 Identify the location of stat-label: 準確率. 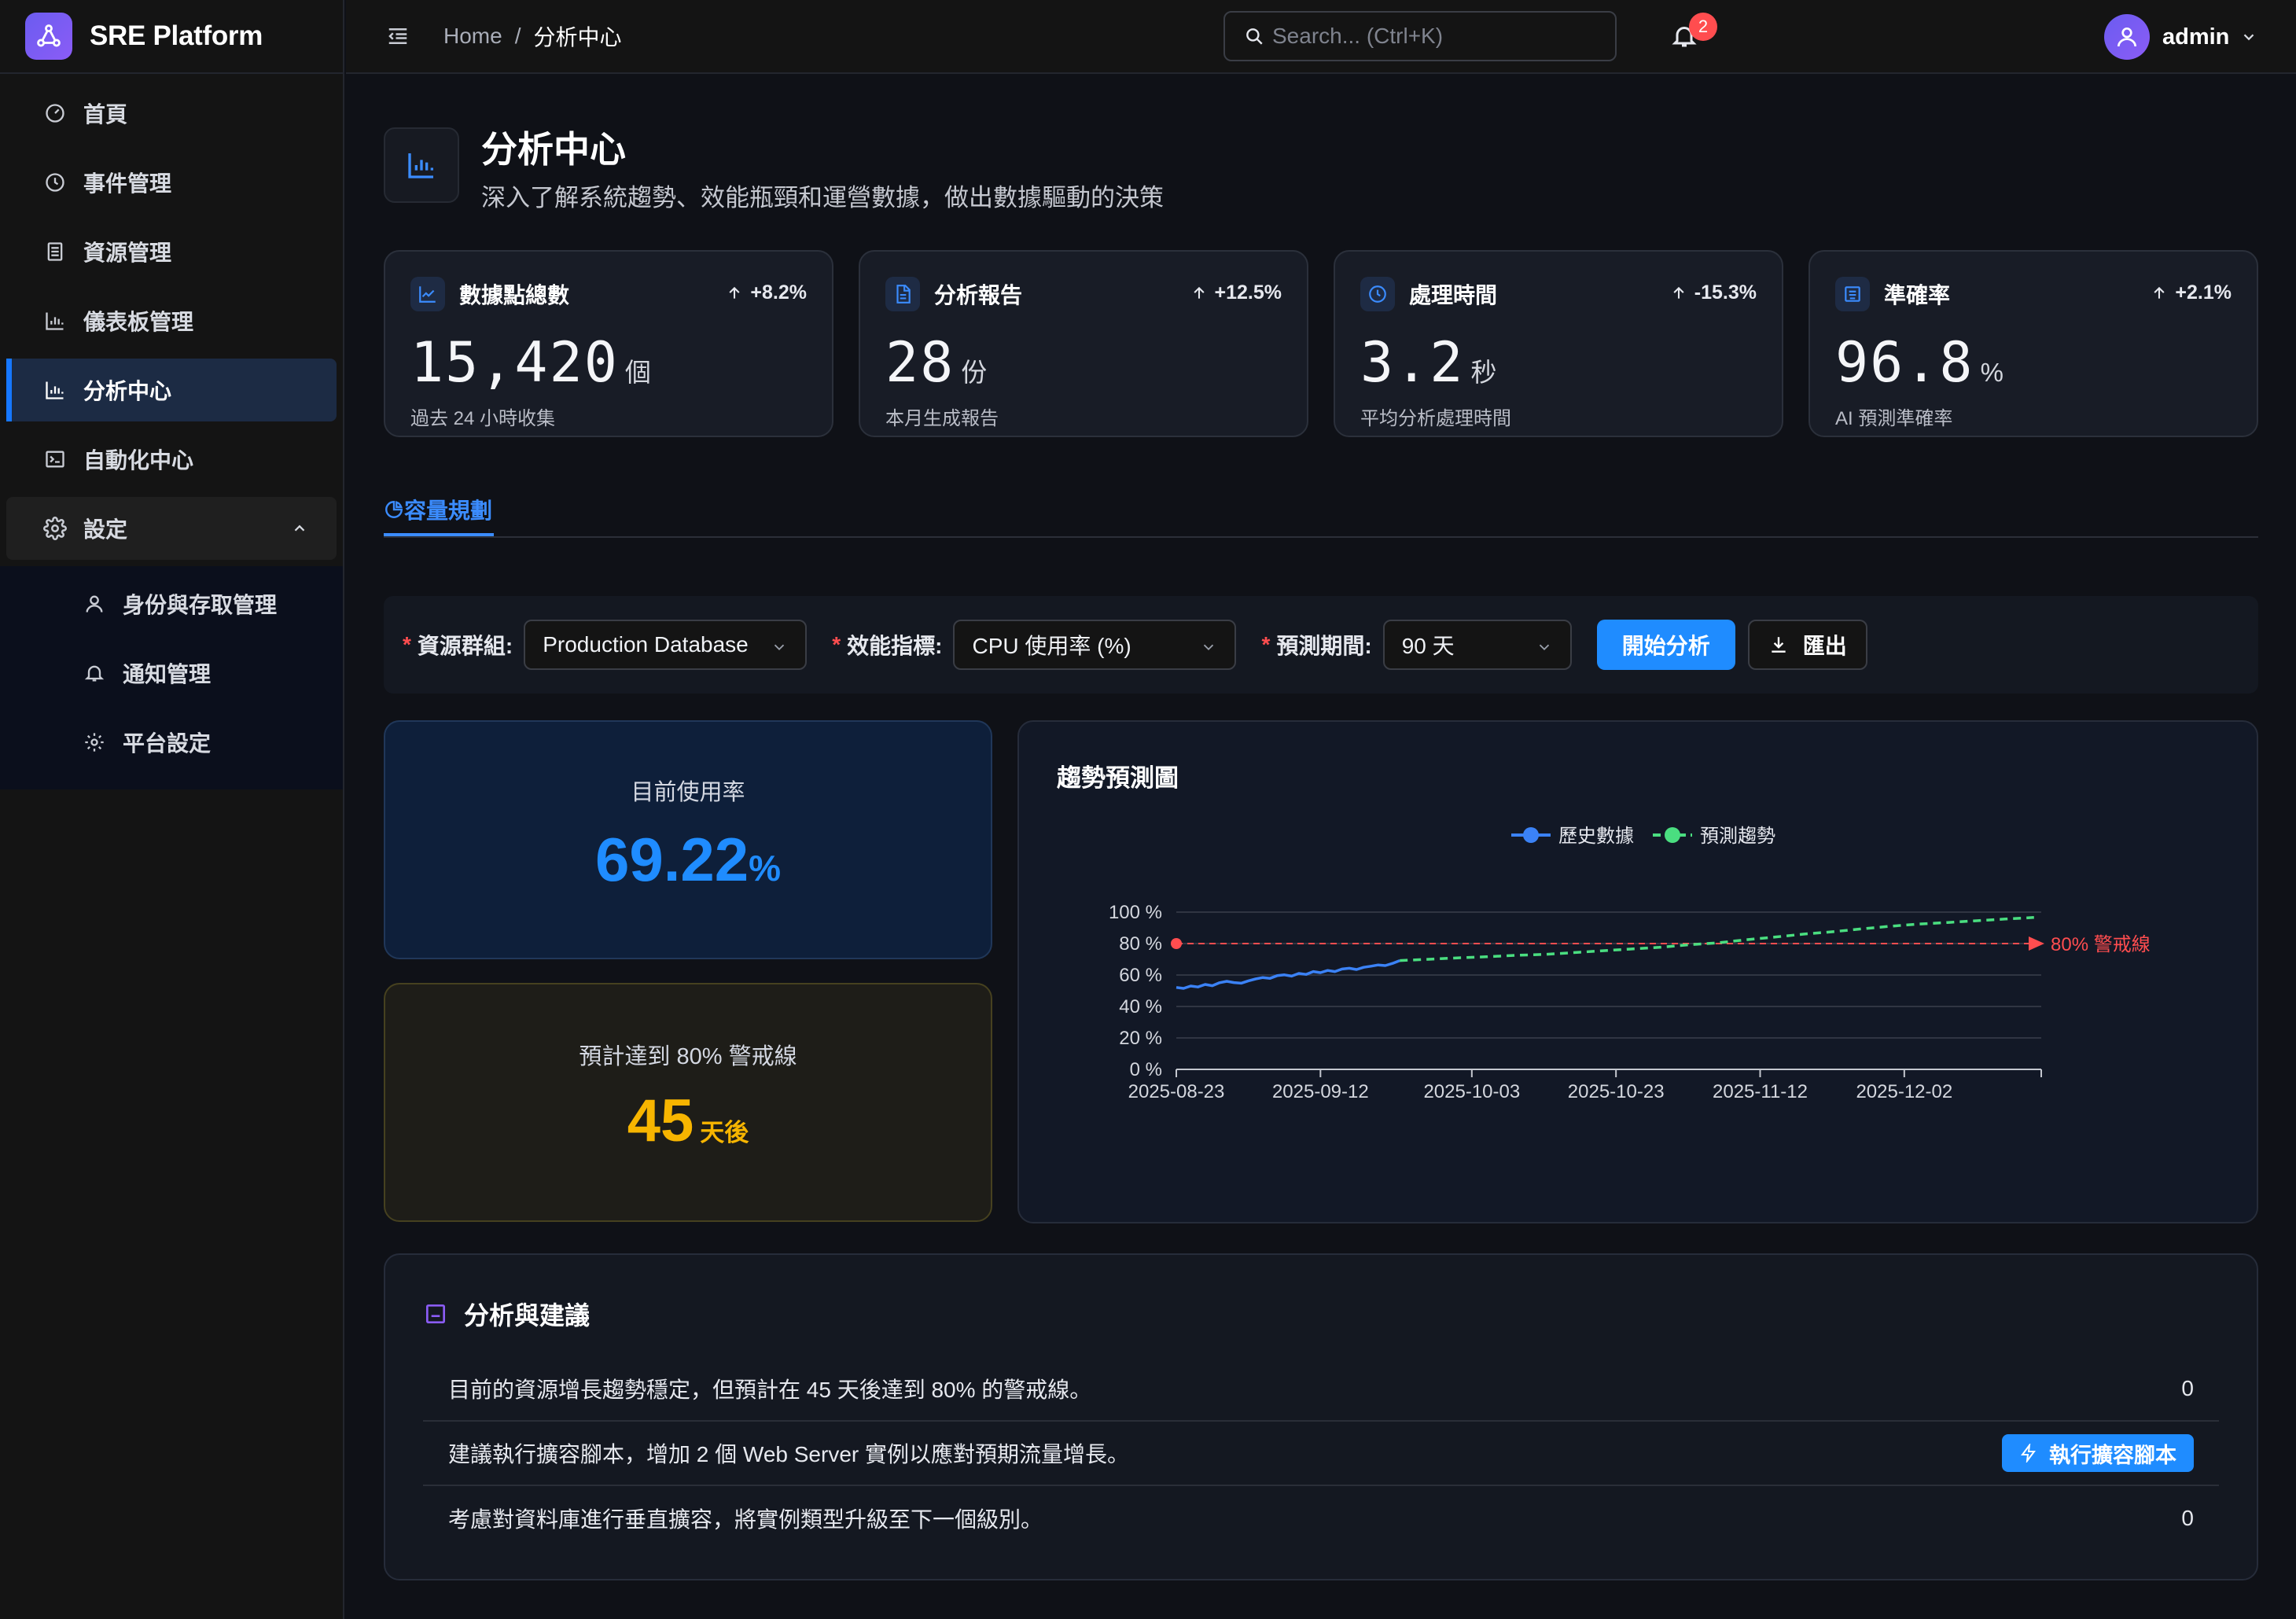
(1917, 295).